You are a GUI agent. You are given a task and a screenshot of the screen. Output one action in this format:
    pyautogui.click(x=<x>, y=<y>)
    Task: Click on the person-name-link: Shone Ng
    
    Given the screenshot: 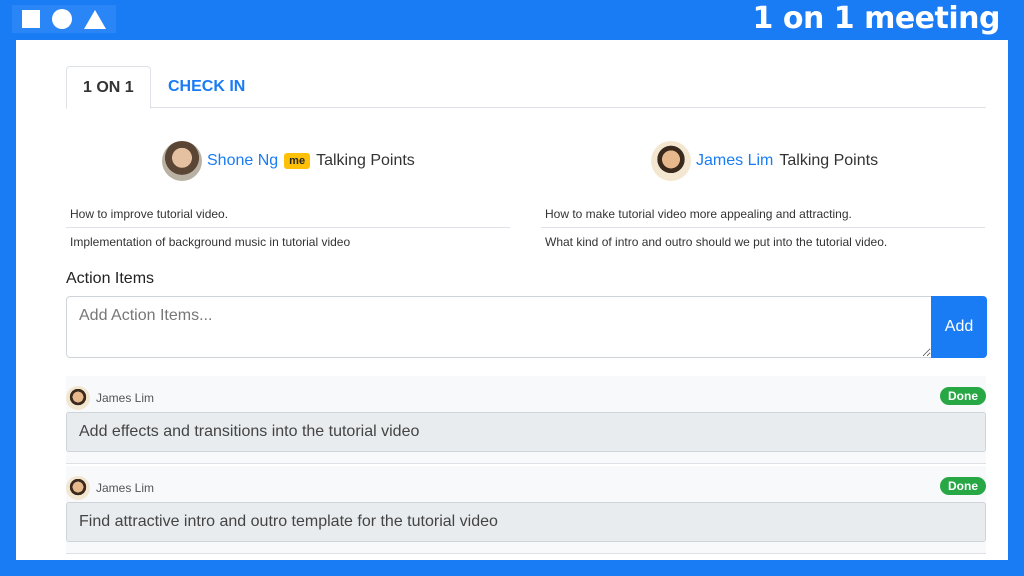 What is the action you would take?
    pyautogui.click(x=242, y=161)
    